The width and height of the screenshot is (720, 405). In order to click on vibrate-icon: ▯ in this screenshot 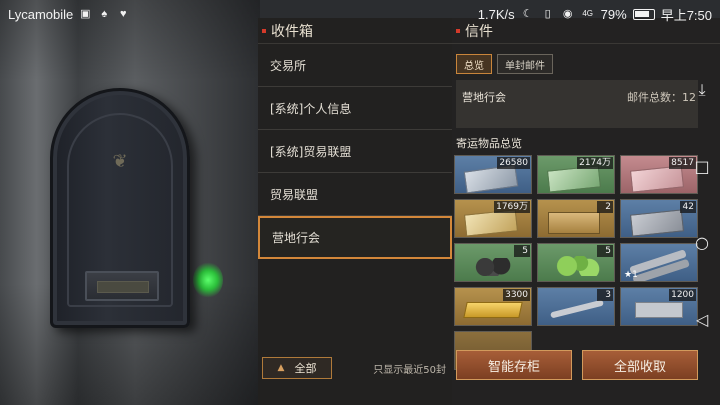, I will do `click(547, 14)`.